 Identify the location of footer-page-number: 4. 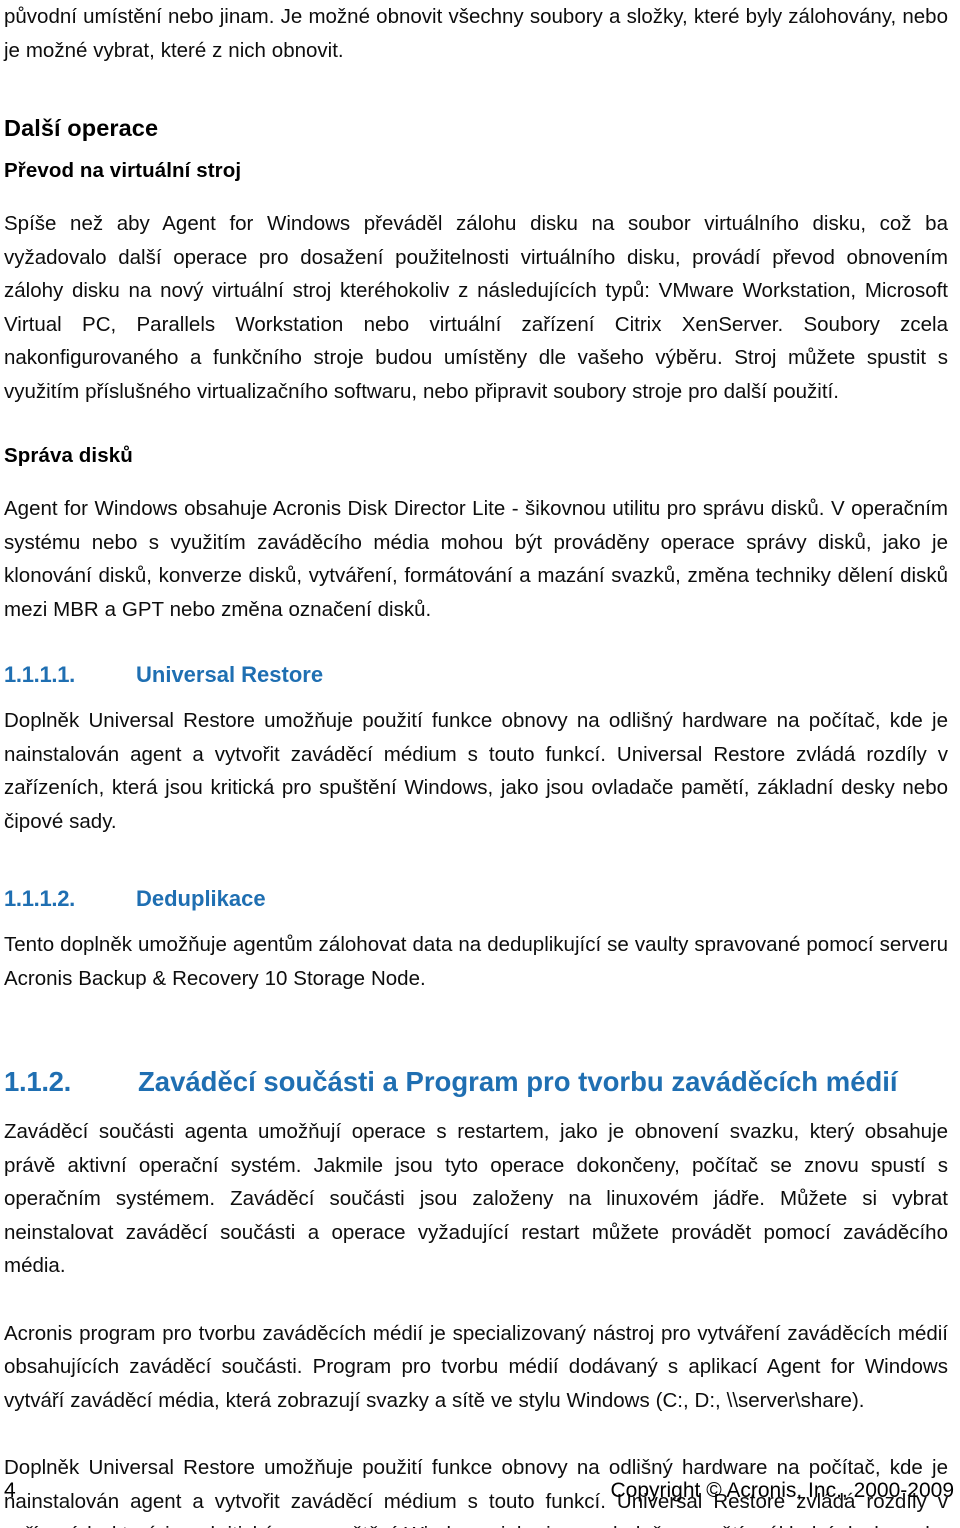
(10, 1490).